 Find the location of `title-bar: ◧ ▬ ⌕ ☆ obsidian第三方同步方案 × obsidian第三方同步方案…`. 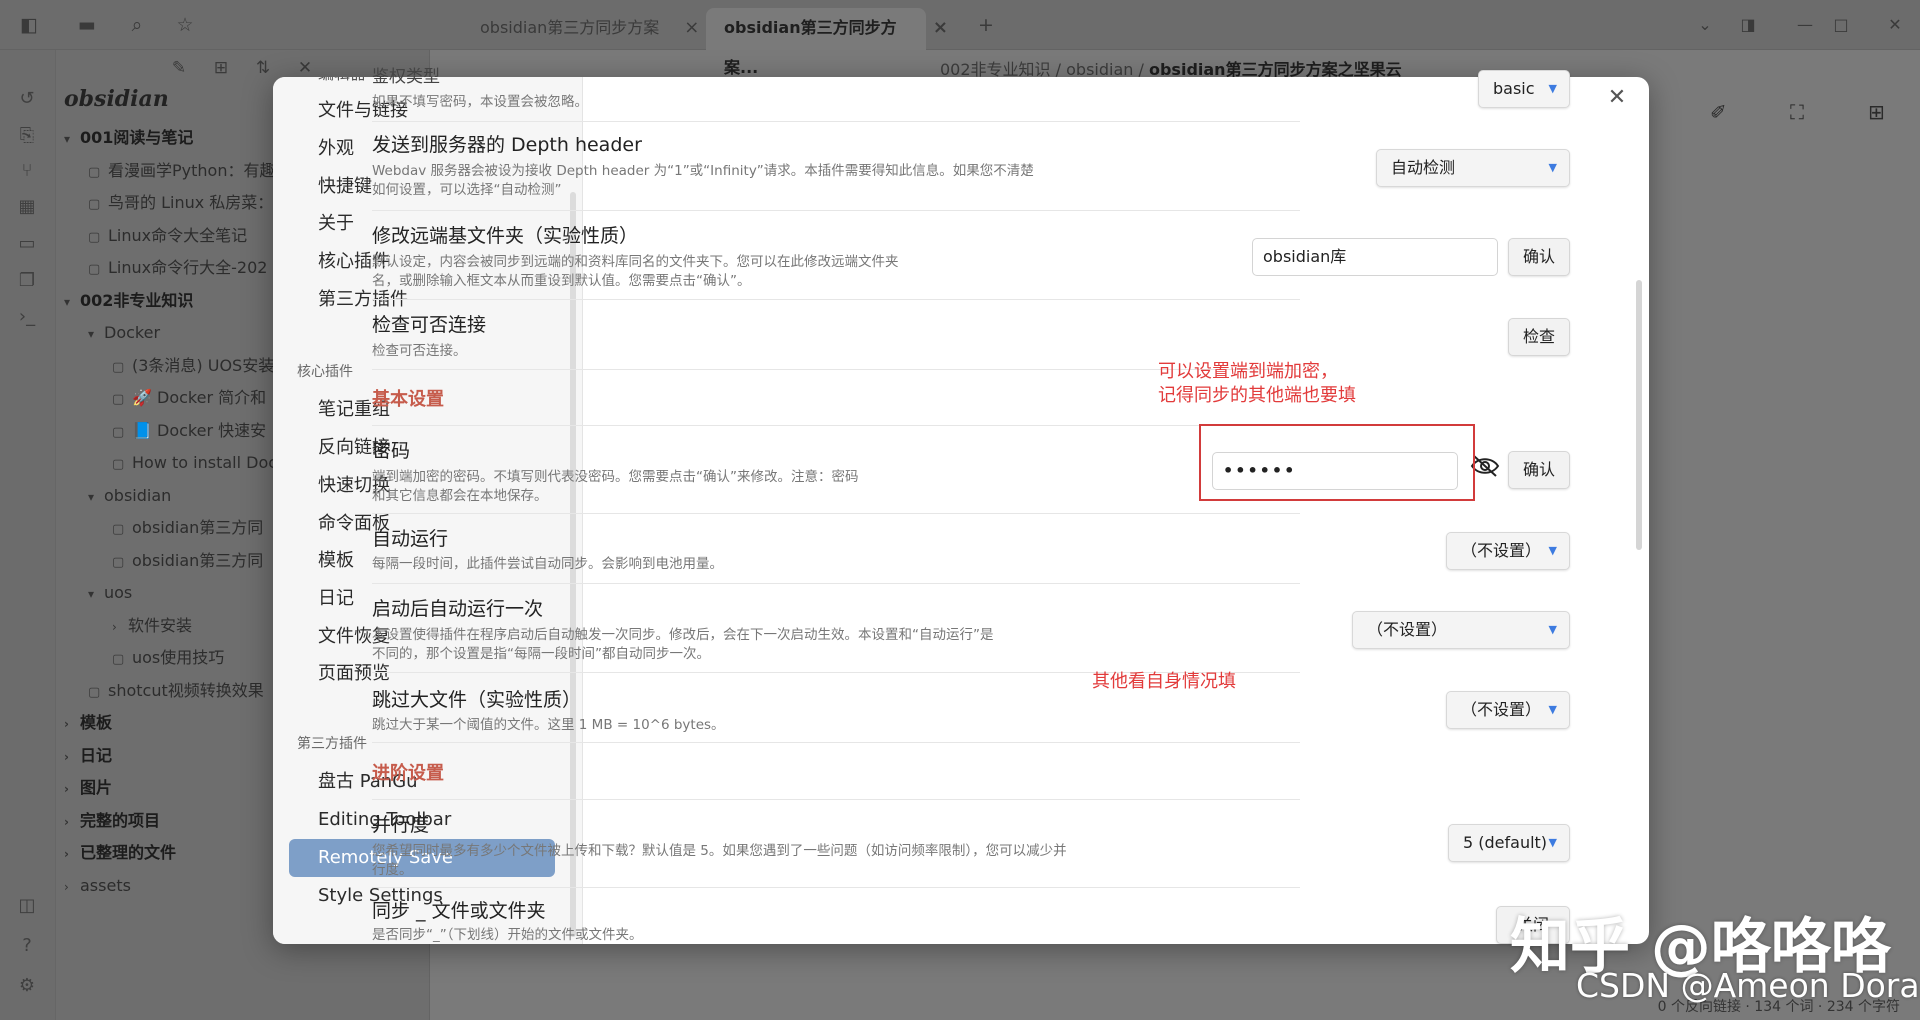

title-bar: ◧ ▬ ⌕ ☆ obsidian第三方同步方案 × obsidian第三方同步方案… is located at coordinates (960, 38).